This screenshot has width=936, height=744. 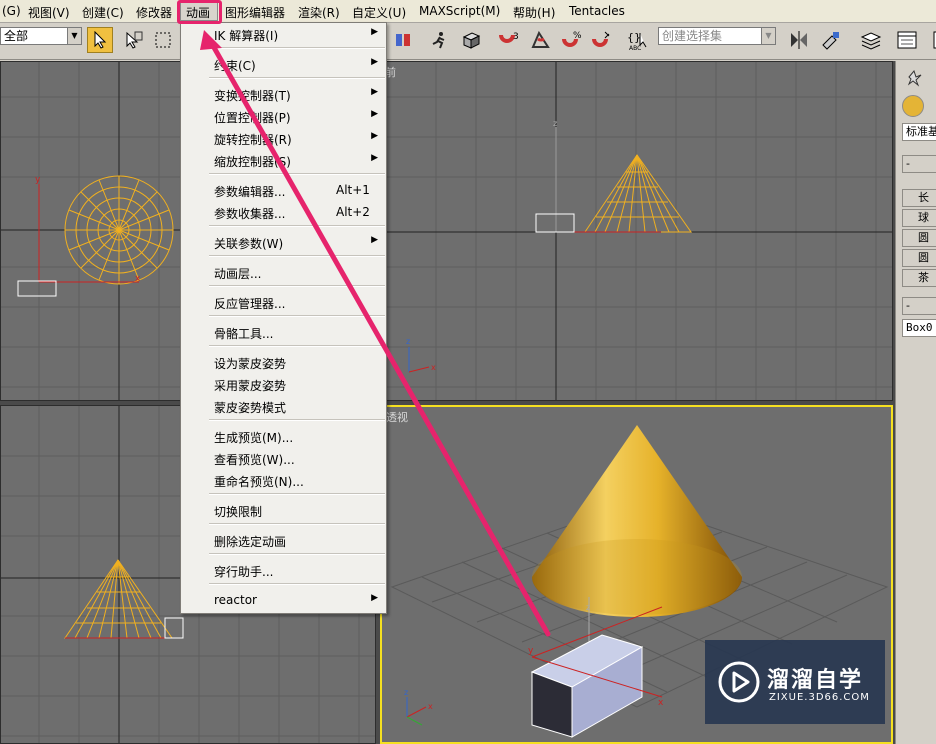 I want to click on menu-item-constraints: 约束(C) ▶, so click(x=283, y=64).